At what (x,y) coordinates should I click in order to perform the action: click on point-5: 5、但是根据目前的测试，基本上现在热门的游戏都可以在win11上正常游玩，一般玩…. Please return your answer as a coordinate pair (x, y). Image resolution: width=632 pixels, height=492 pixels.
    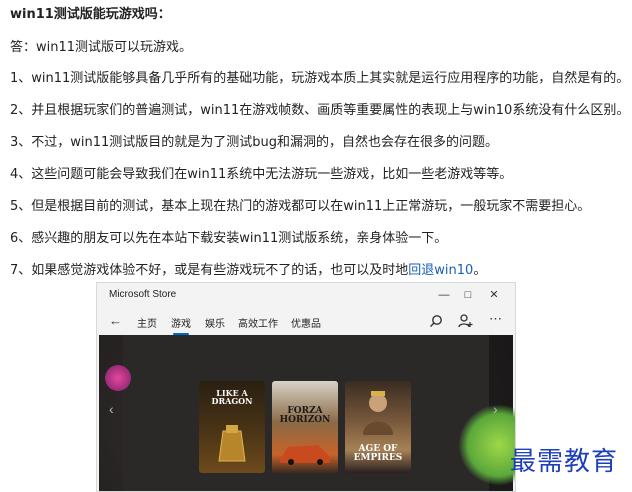
    Looking at the image, I should click on (300, 206).